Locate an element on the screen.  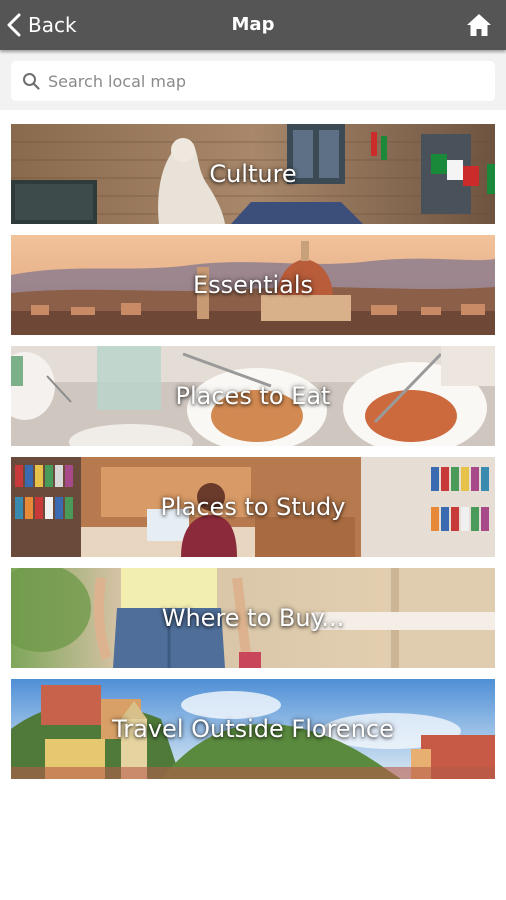
category-tile-travel-outside-florence: Travel Outside Florence is located at coordinates (253, 729).